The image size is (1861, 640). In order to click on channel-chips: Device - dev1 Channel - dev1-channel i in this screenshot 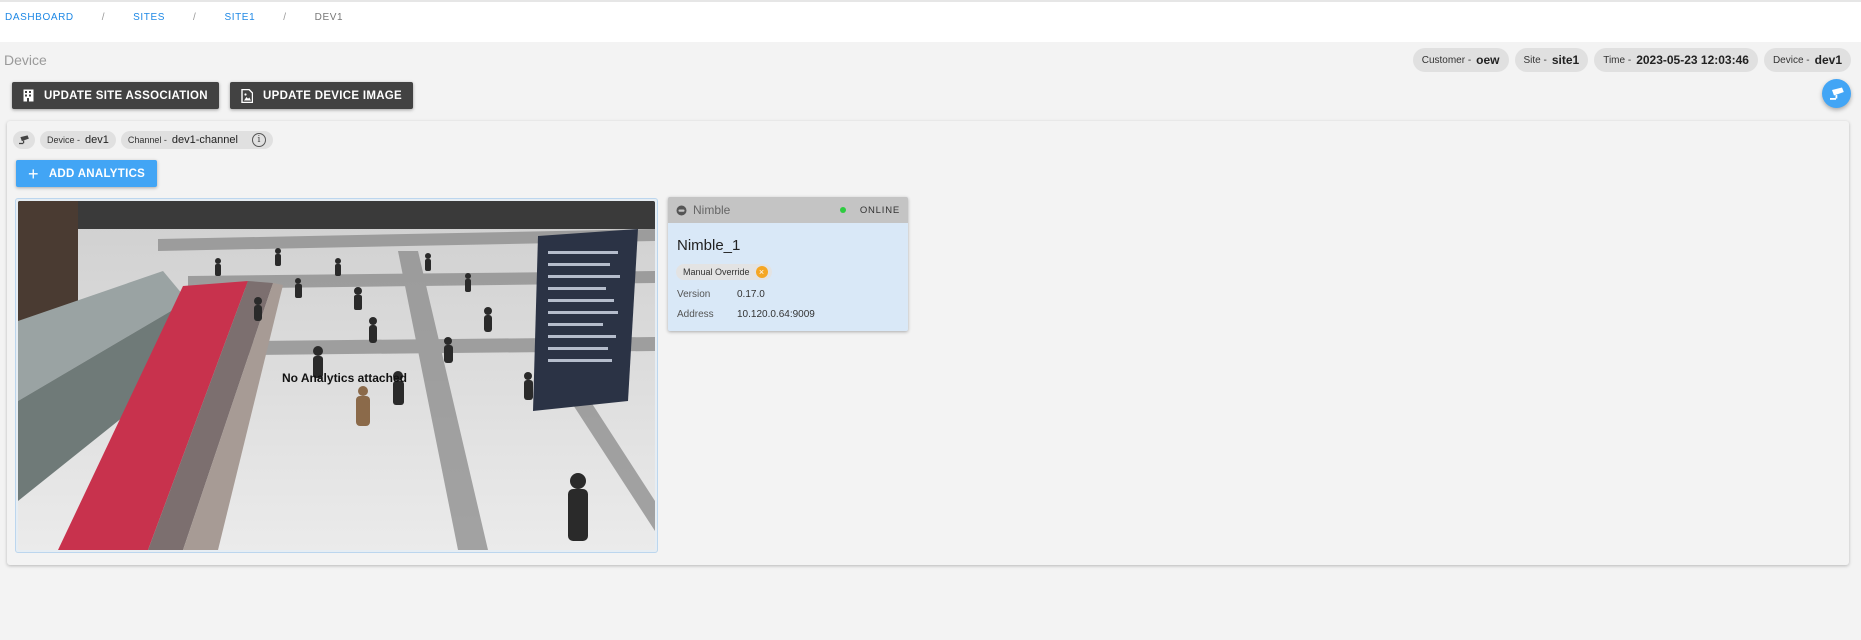, I will do `click(143, 140)`.